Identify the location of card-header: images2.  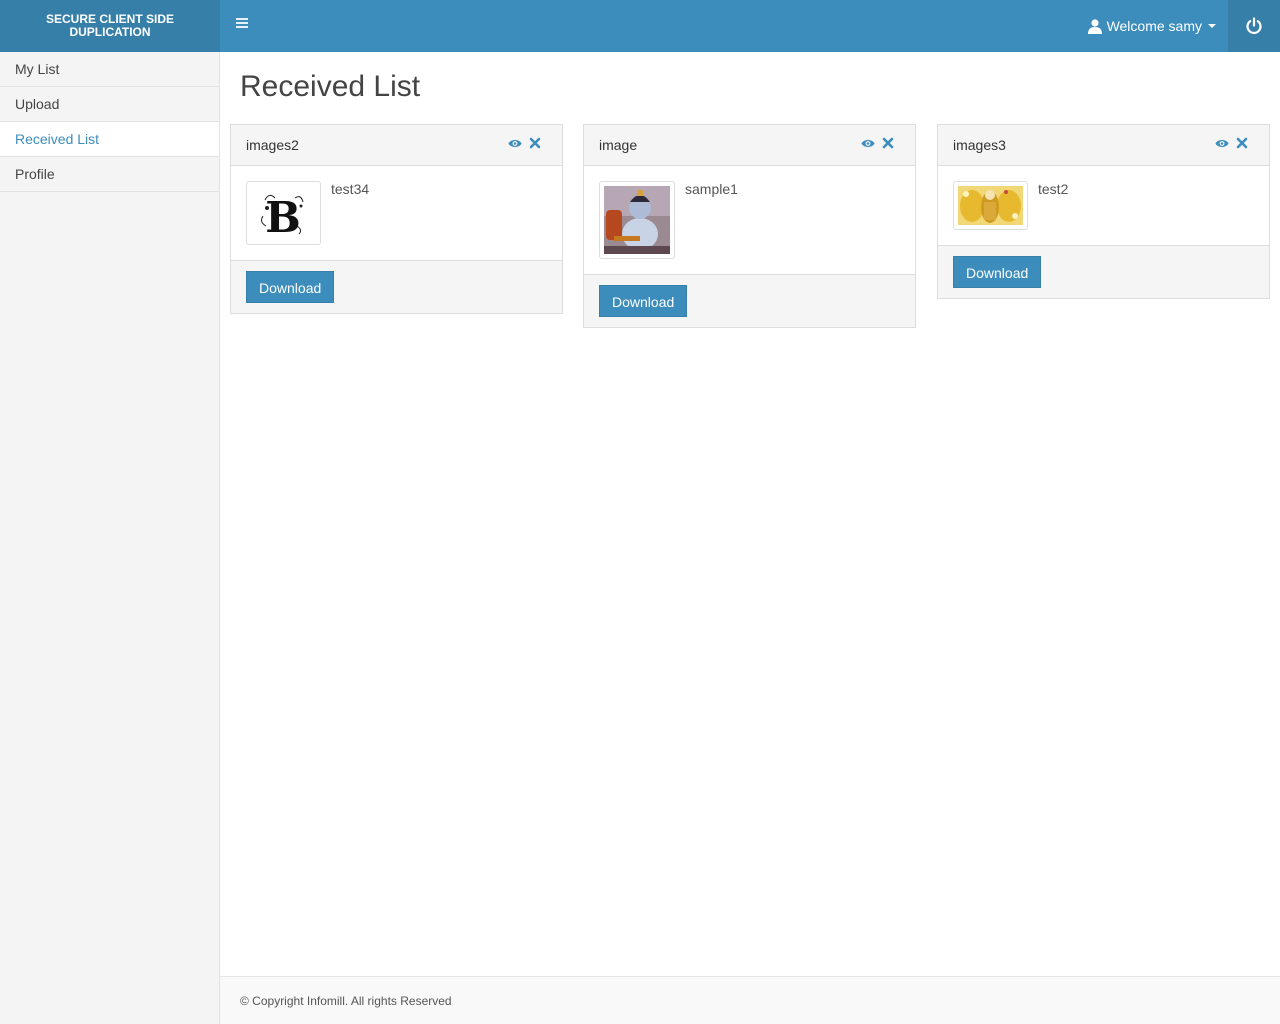
(396, 145).